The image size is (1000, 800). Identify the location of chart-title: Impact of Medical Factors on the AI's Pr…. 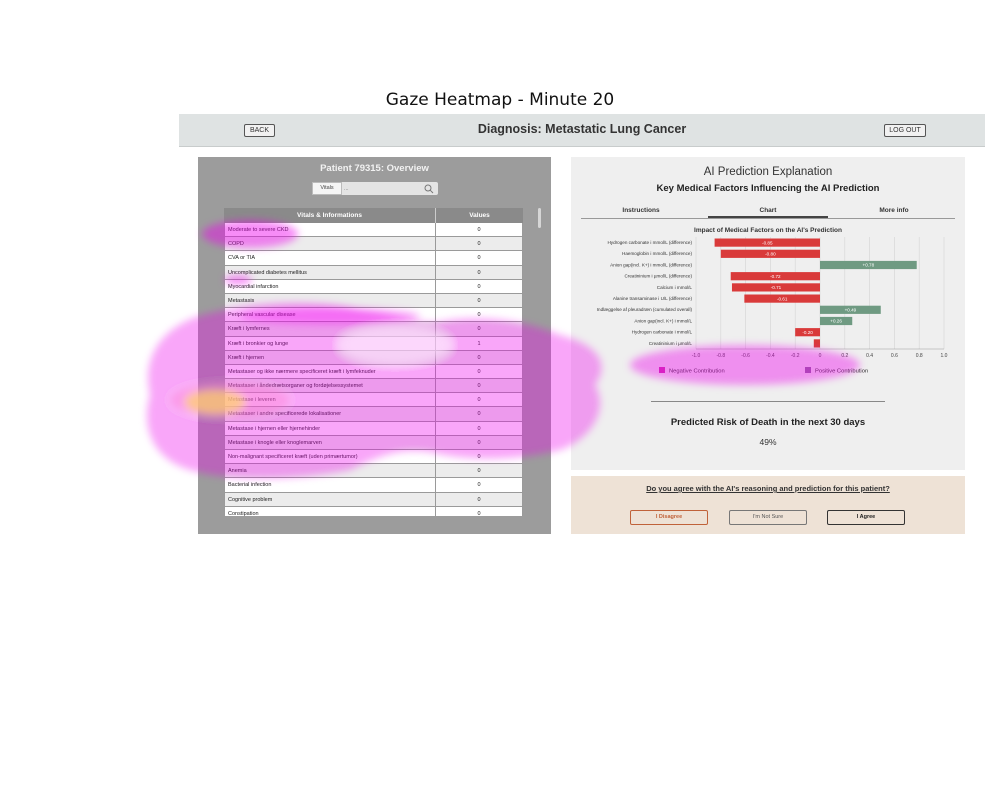
(768, 230).